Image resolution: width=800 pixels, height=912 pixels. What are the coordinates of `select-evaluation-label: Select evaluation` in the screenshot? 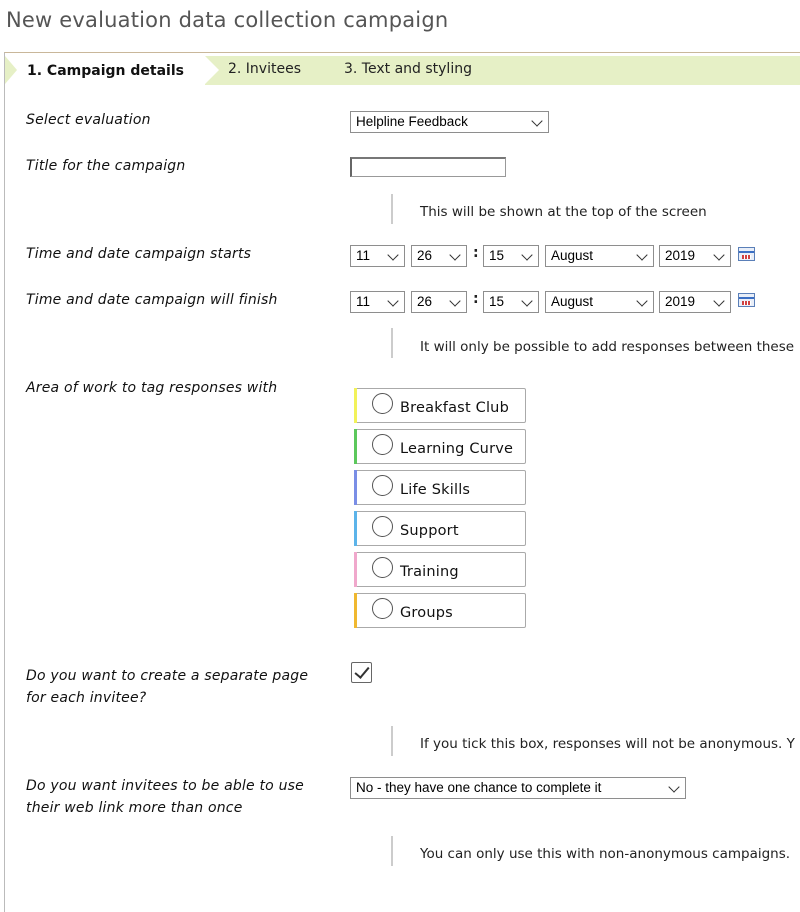 It's located at (88, 120).